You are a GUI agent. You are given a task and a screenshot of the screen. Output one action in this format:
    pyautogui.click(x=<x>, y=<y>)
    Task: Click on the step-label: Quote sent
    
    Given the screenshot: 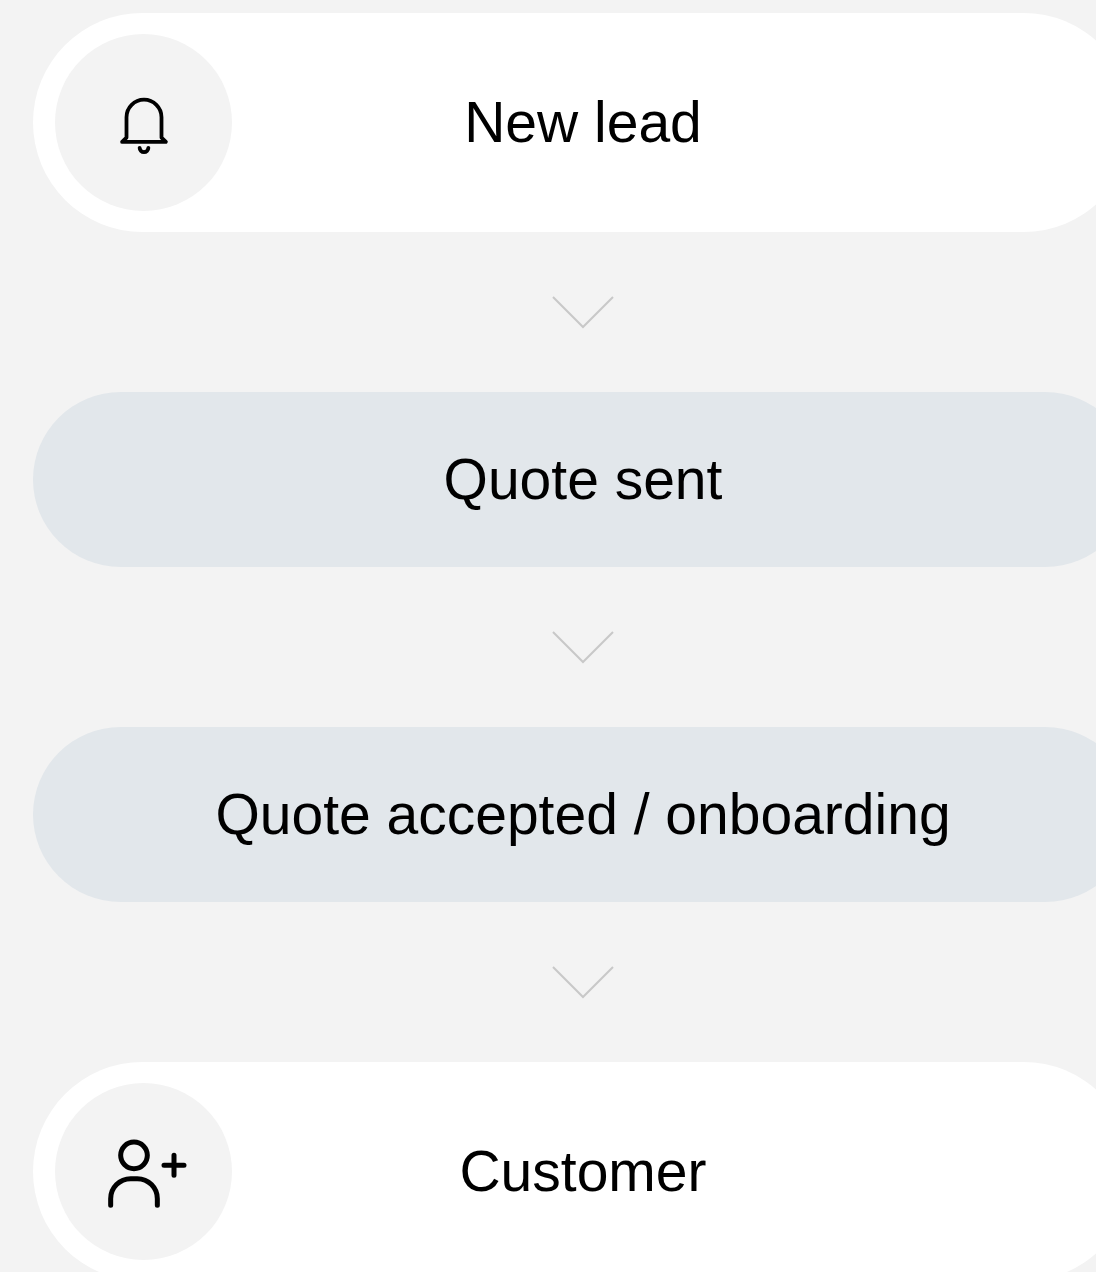 What is the action you would take?
    pyautogui.click(x=583, y=479)
    